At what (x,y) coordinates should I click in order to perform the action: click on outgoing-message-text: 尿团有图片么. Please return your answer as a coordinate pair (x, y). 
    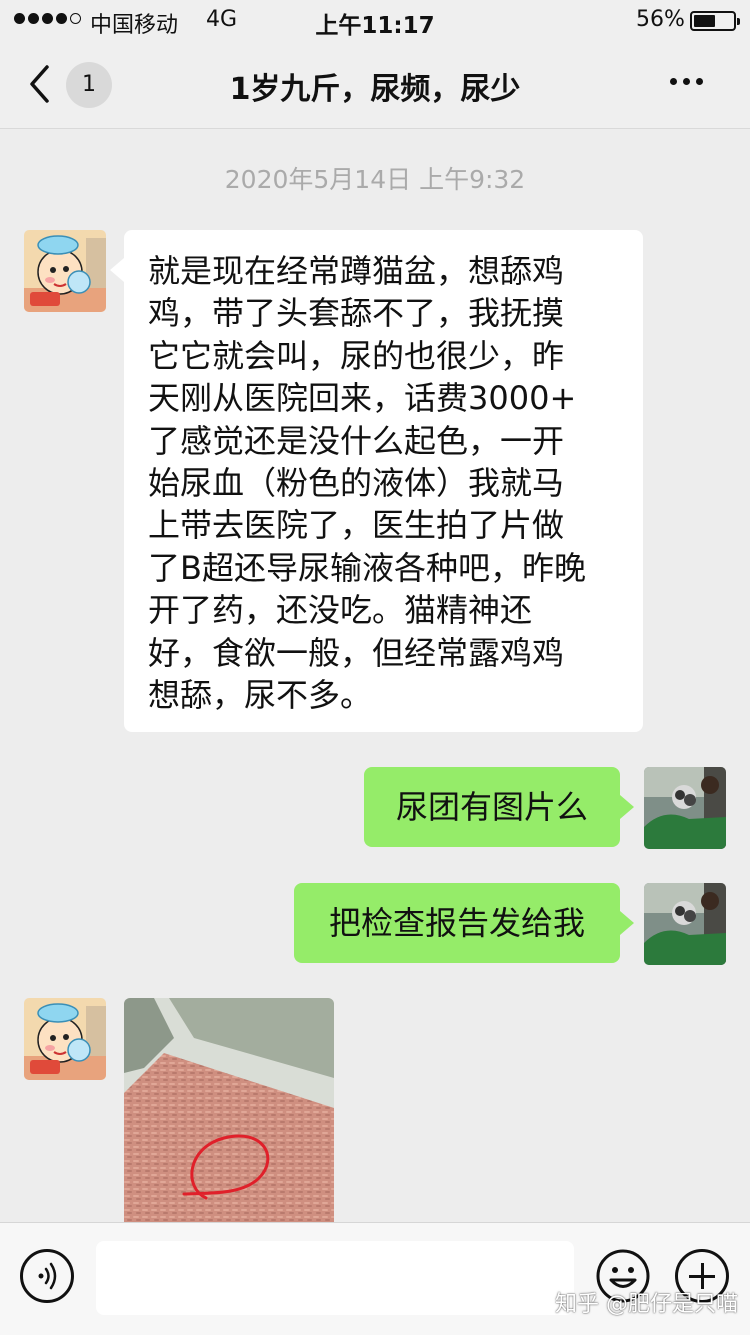
    Looking at the image, I should click on (491, 807).